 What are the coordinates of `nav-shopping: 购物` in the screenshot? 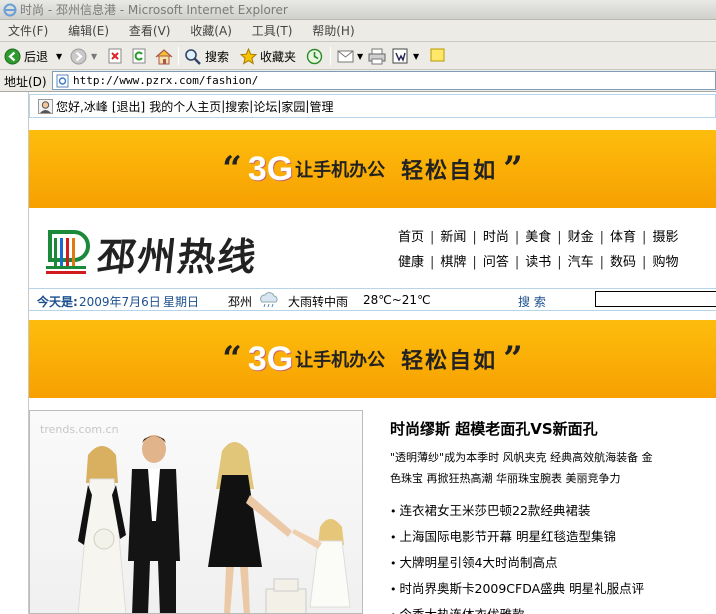 It's located at (665, 260).